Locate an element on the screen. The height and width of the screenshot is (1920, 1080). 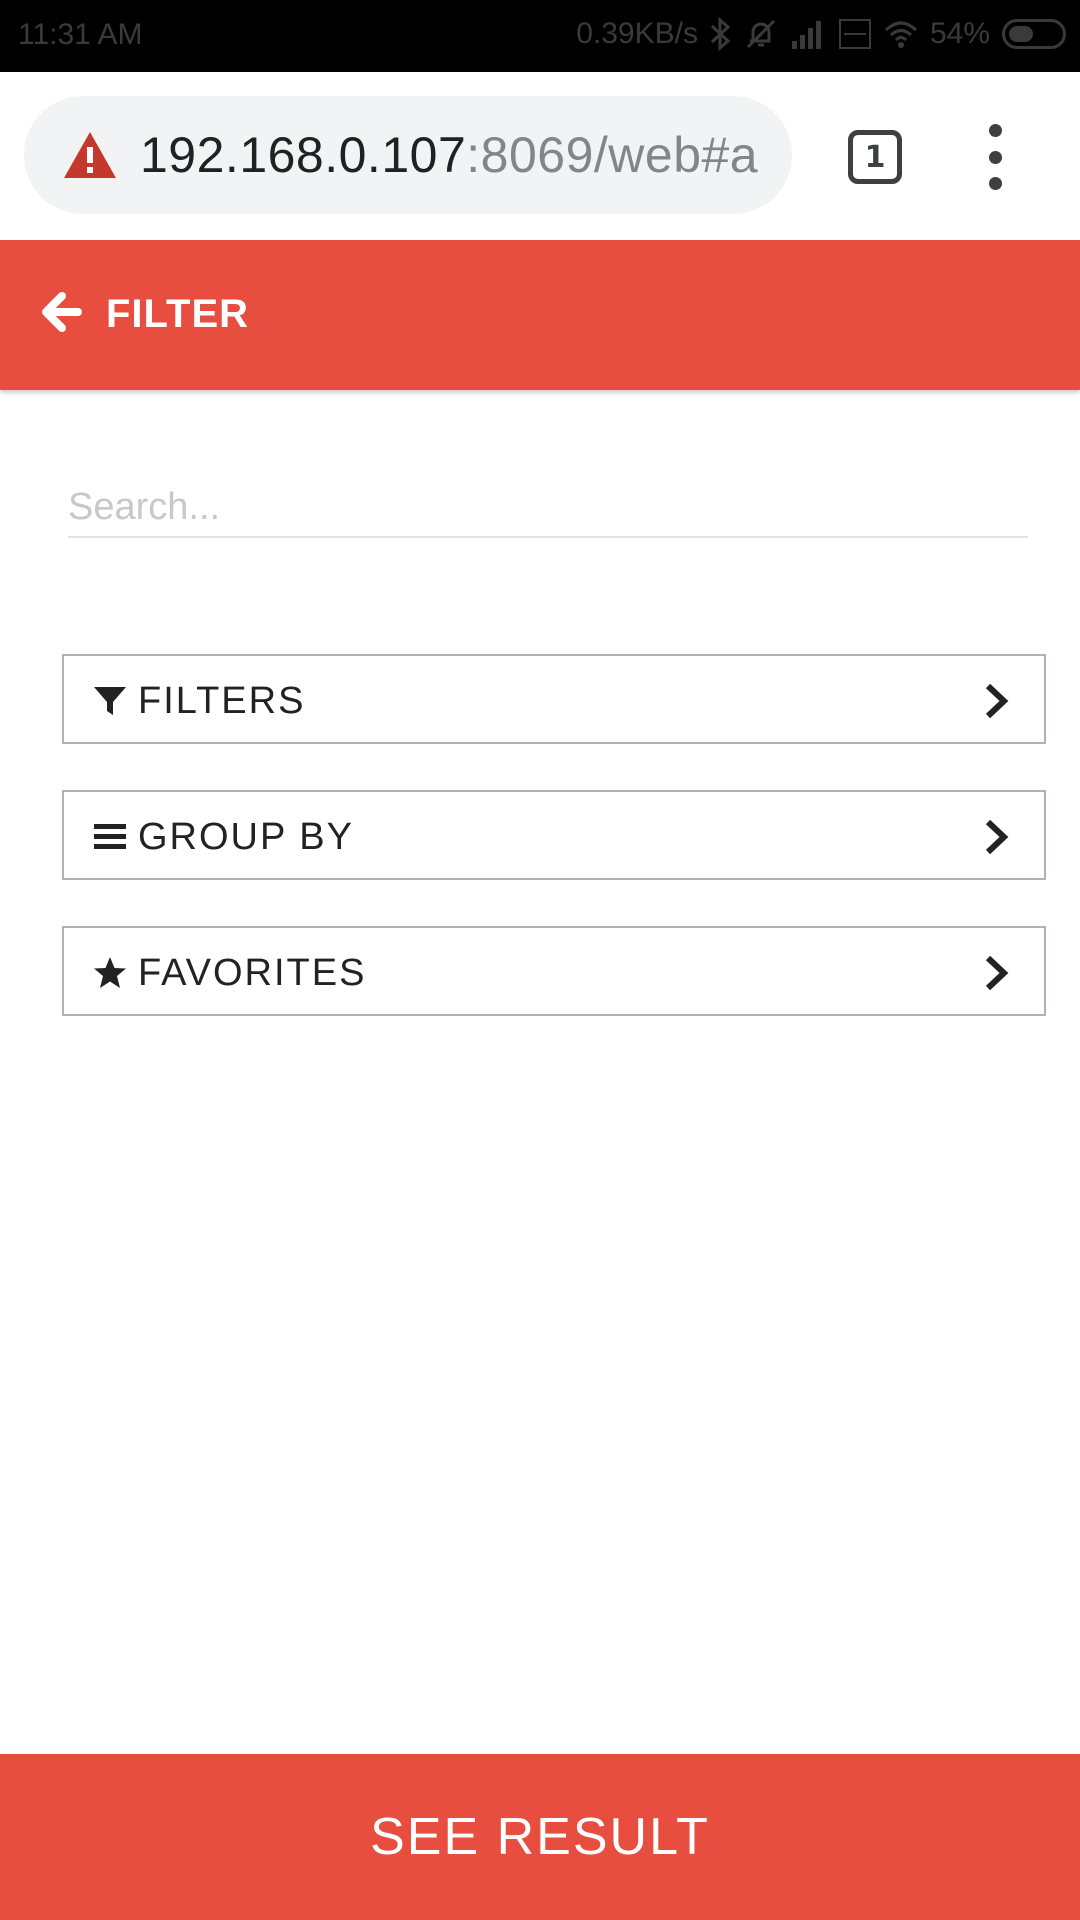
url-text: 192.168.0.107:8069/web#a is located at coordinates (460, 155).